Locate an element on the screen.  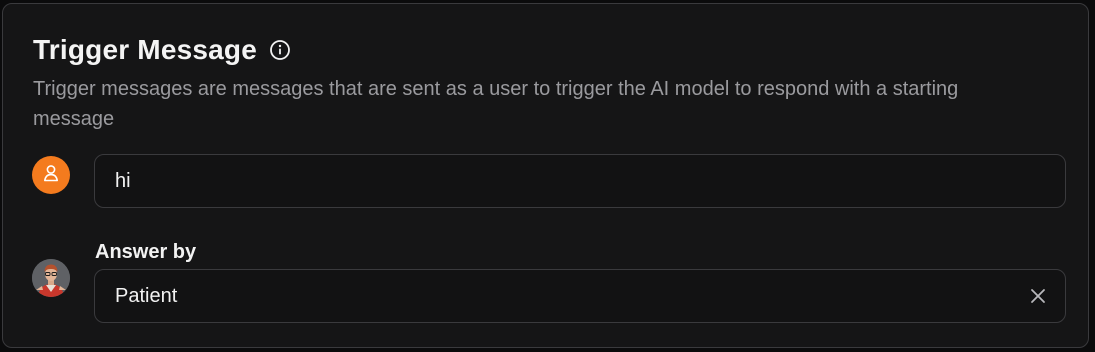
info-circle-icon is located at coordinates (280, 50).